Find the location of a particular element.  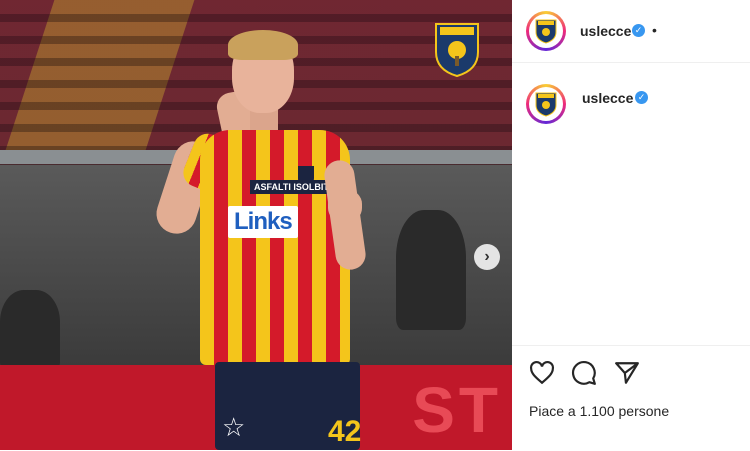

heart-icon is located at coordinates (542, 373).